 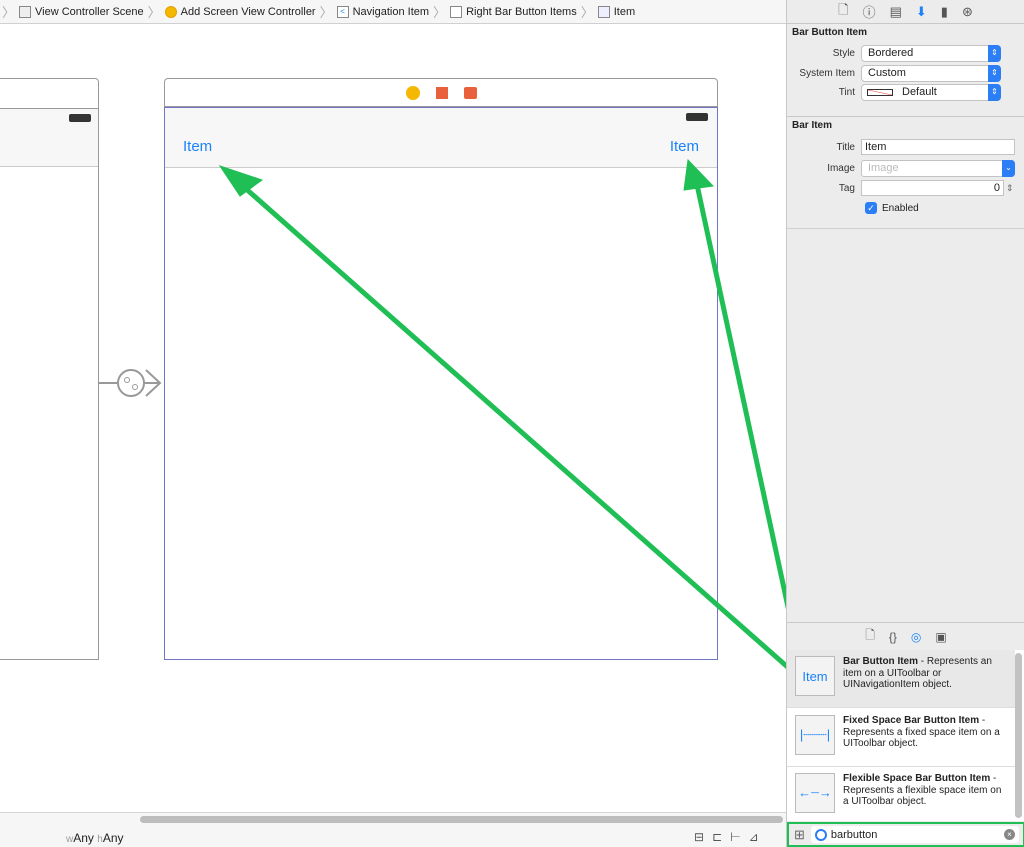 I want to click on filter-icon, so click(x=820, y=834).